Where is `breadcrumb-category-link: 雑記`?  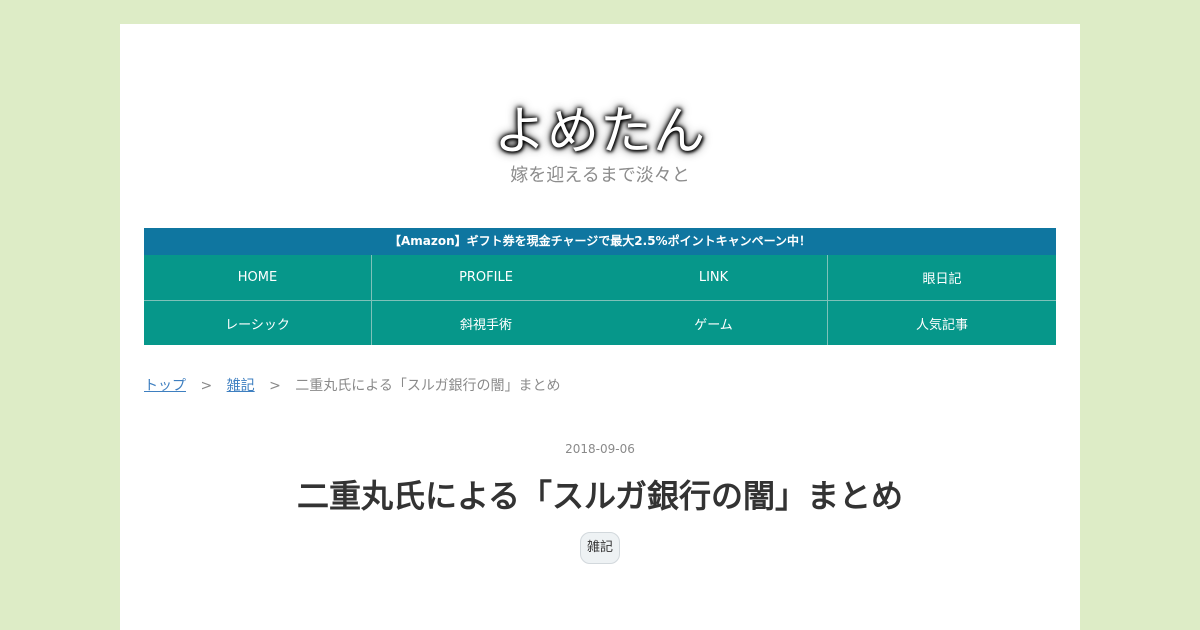
breadcrumb-category-link: 雑記 is located at coordinates (241, 386).